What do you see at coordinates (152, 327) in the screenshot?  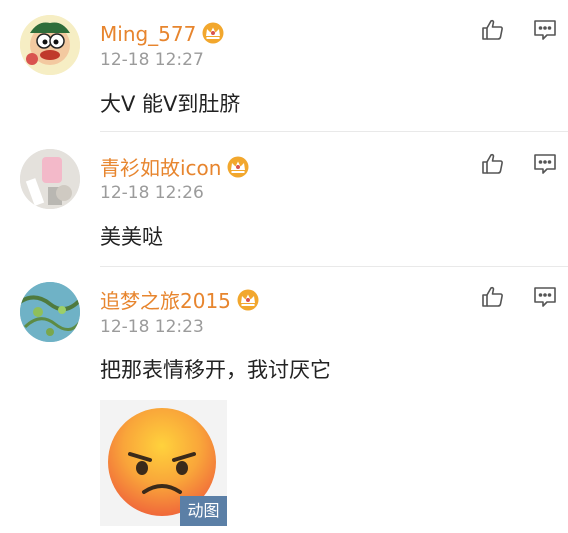 I see `timestamp: 12-18 12:23` at bounding box center [152, 327].